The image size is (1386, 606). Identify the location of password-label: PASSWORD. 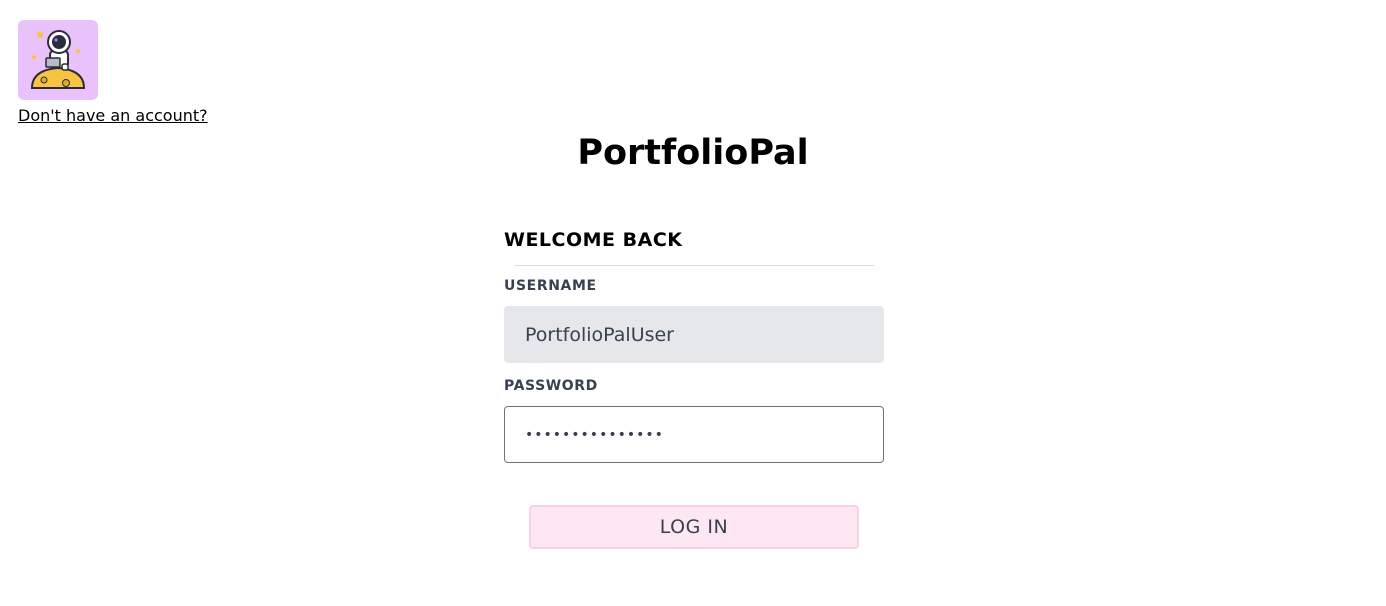
(551, 386).